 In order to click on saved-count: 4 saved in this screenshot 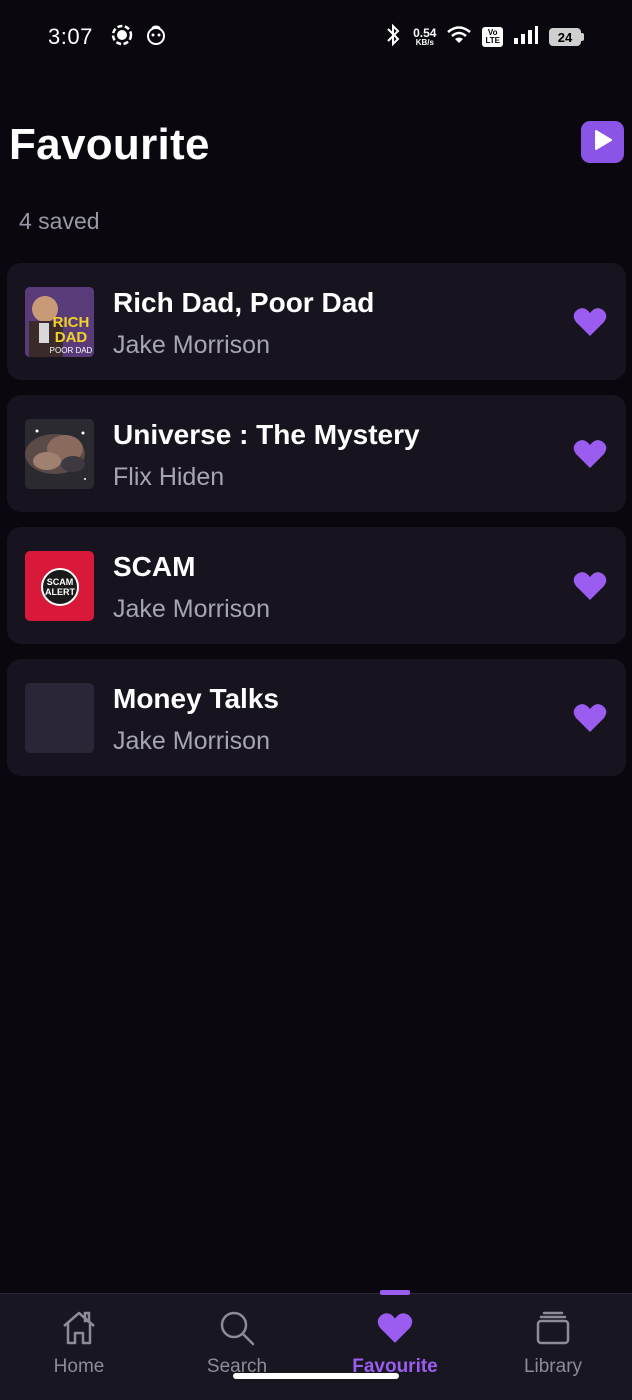, I will do `click(59, 221)`.